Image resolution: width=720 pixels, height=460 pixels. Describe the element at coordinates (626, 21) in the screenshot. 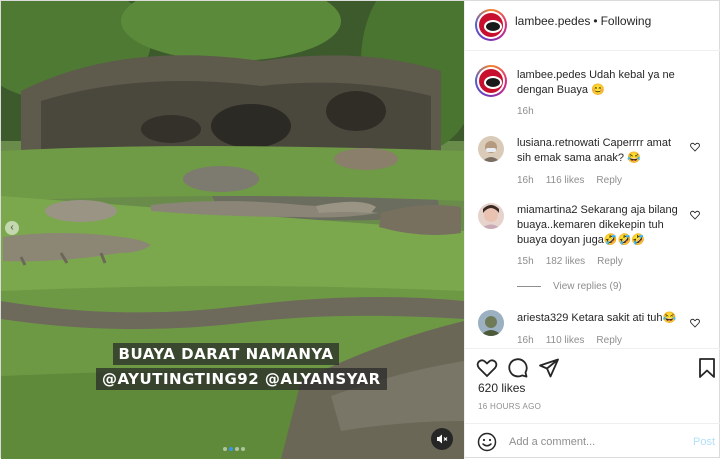

I see `following-button: Following` at that location.